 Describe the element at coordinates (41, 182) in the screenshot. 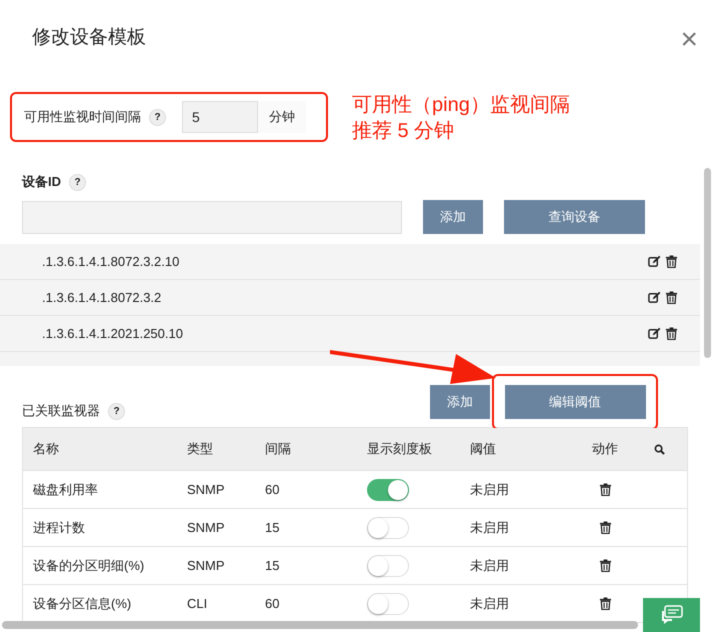

I see `device-id-label: 设备ID` at that location.